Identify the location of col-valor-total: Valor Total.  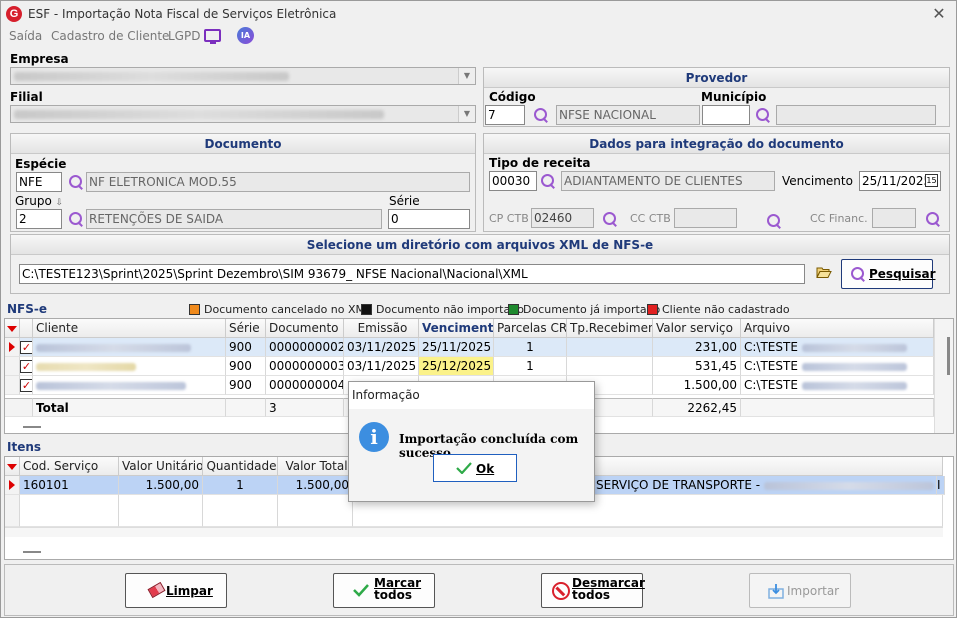
(315, 466).